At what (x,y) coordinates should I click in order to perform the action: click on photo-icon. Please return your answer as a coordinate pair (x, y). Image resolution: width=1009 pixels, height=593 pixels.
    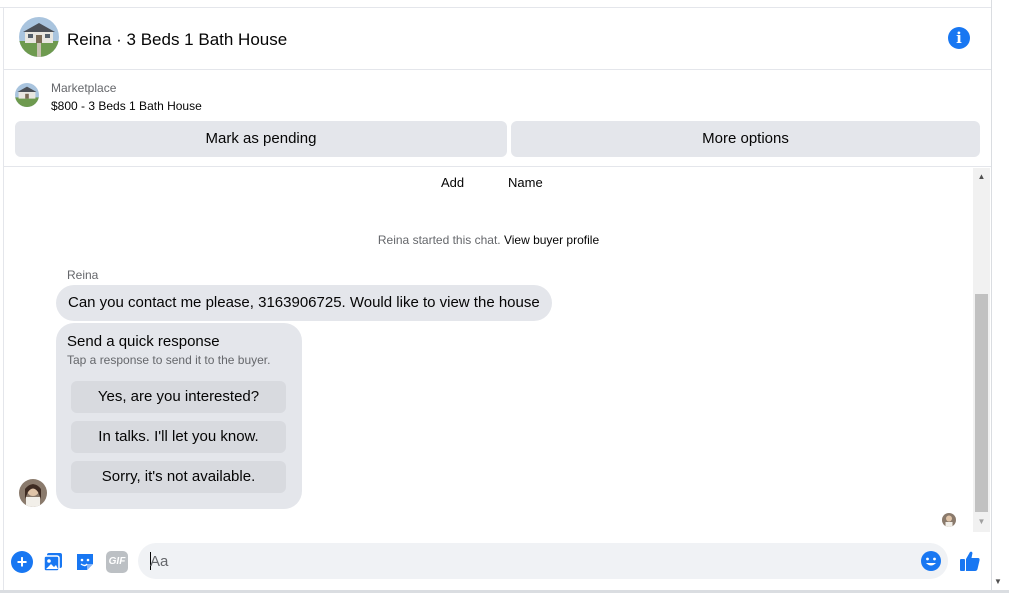
    Looking at the image, I should click on (53, 562).